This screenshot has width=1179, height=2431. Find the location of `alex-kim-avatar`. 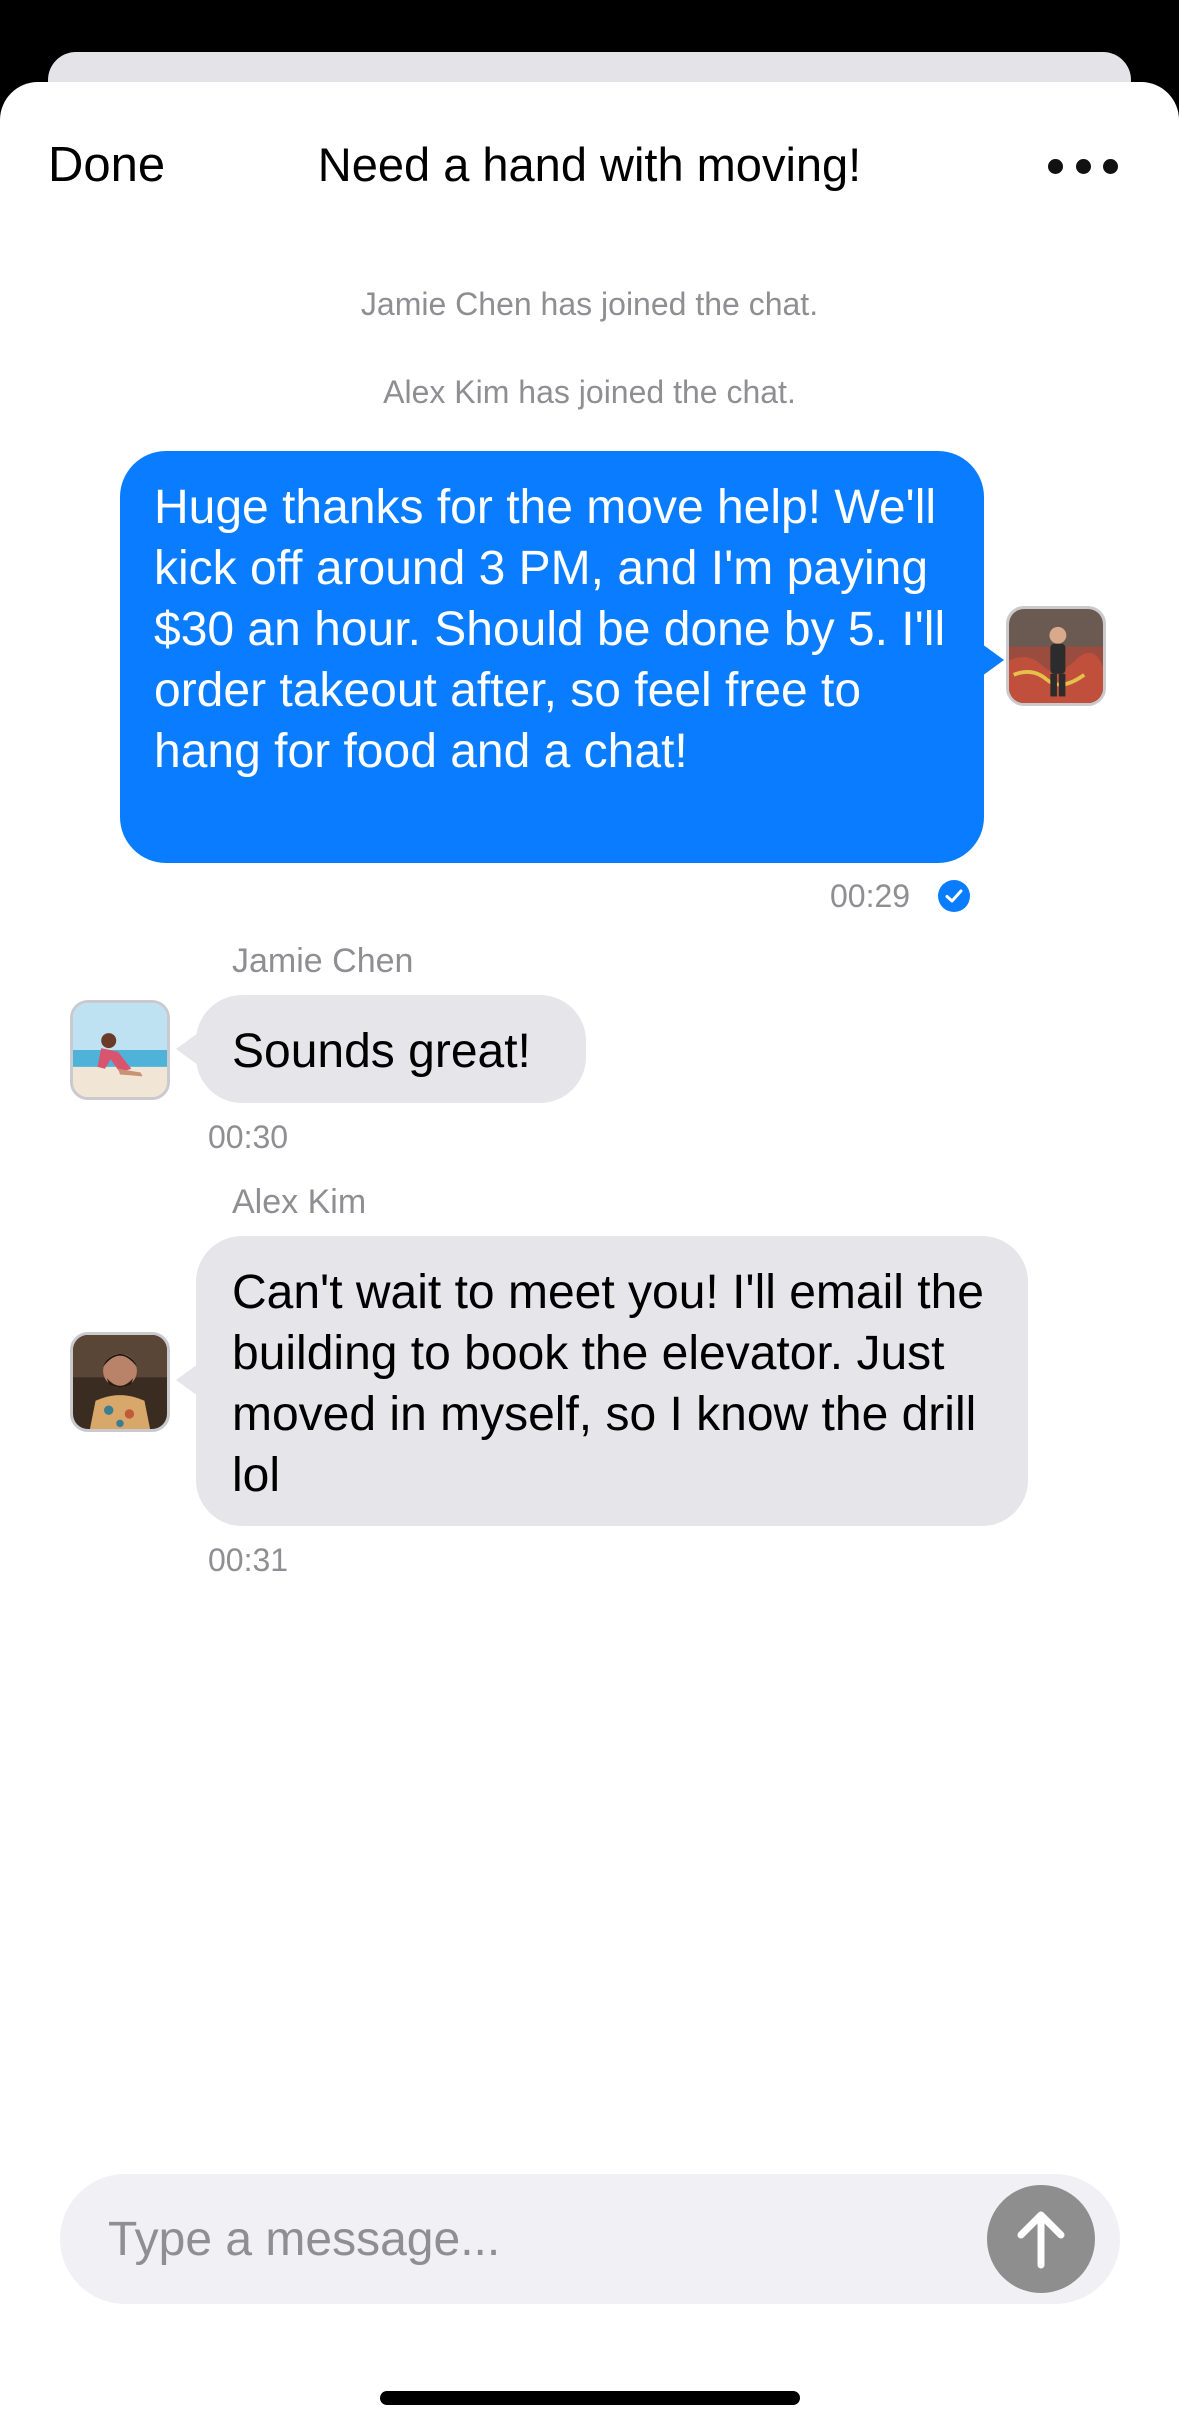

alex-kim-avatar is located at coordinates (120, 1382).